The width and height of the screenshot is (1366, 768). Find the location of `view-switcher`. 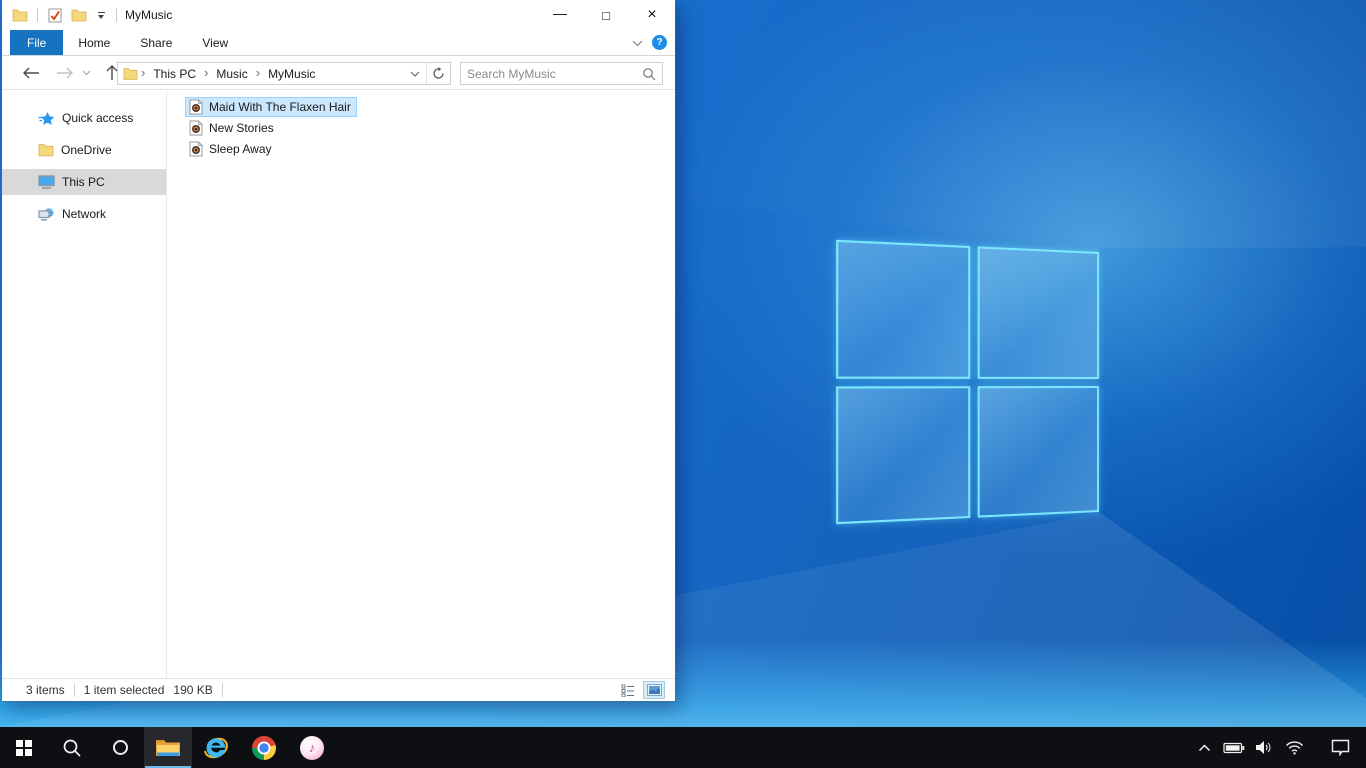

view-switcher is located at coordinates (641, 690).